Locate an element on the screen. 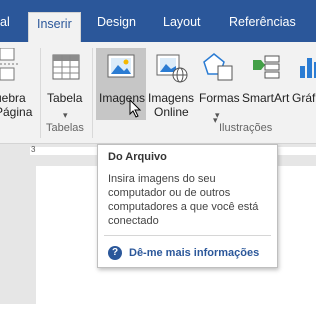  tab-inserir: Inserir is located at coordinates (54, 27).